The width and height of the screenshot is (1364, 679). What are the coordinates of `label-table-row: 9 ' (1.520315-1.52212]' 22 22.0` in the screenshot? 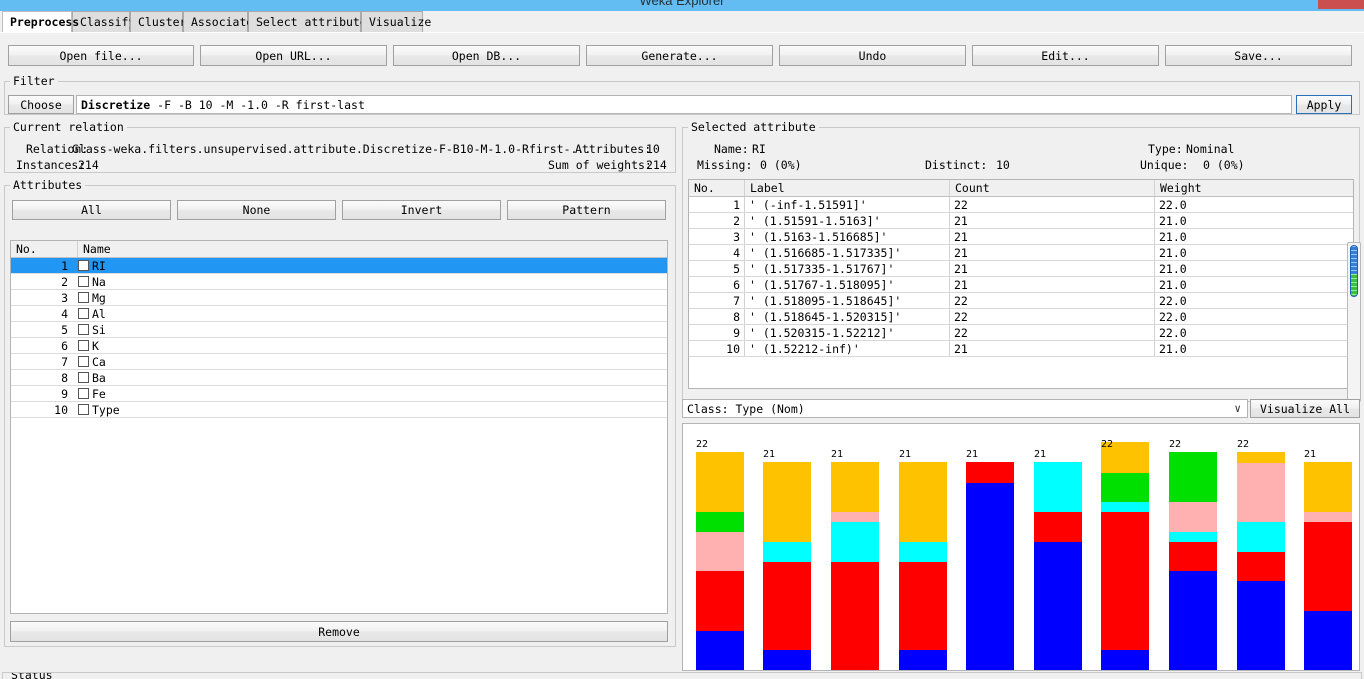 It's located at (1021, 333).